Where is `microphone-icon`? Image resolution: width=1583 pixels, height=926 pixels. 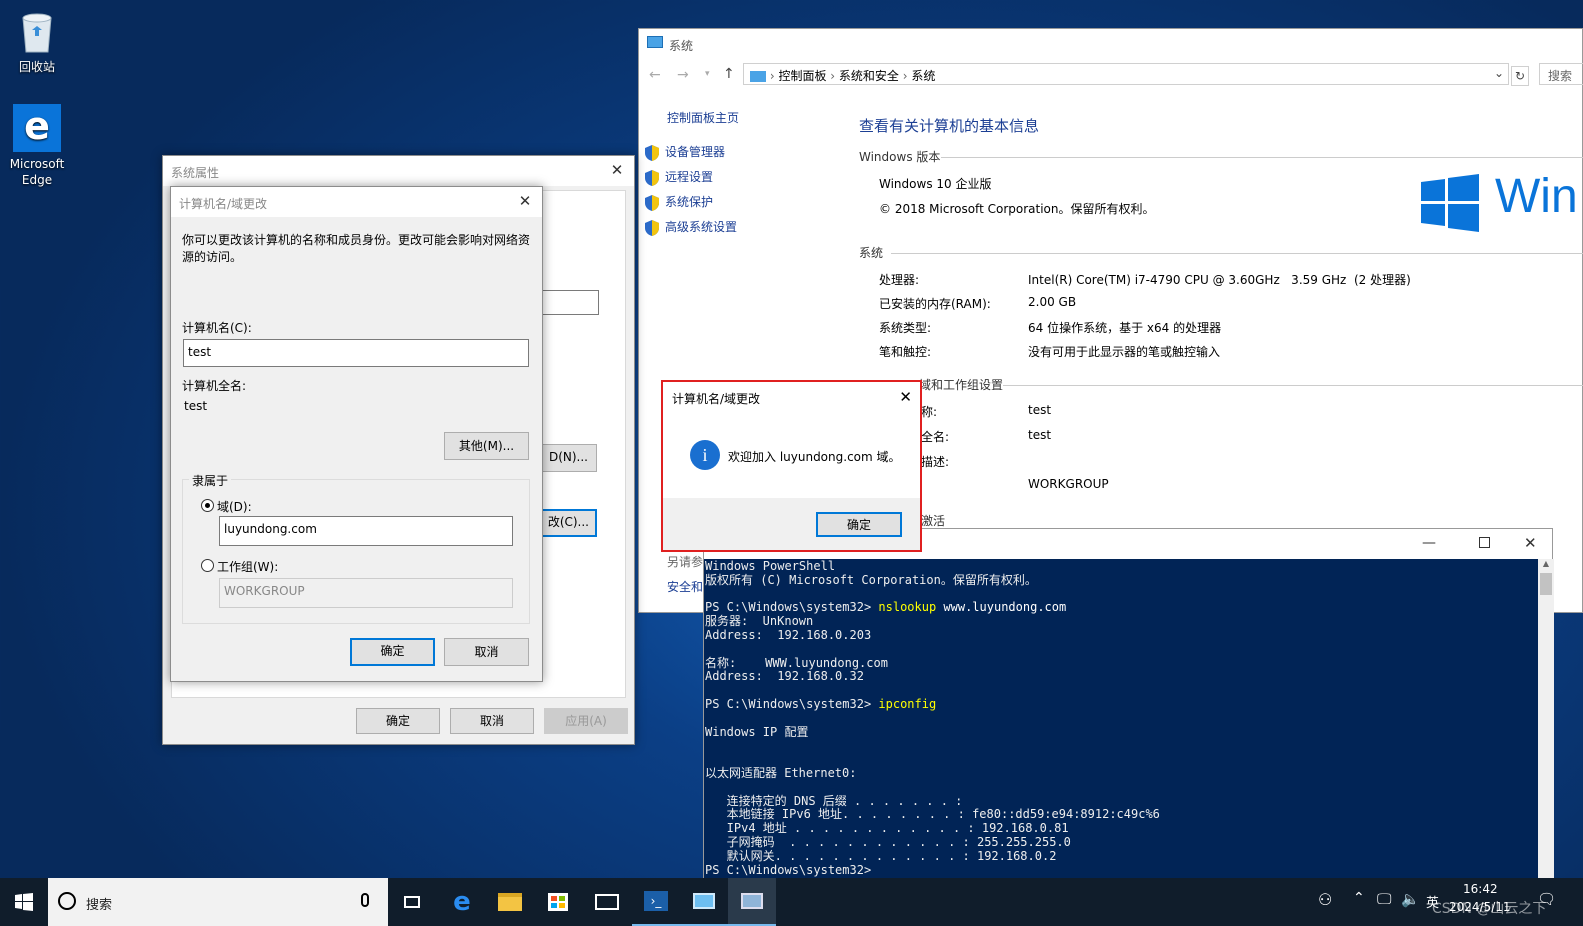
microphone-icon is located at coordinates (365, 900).